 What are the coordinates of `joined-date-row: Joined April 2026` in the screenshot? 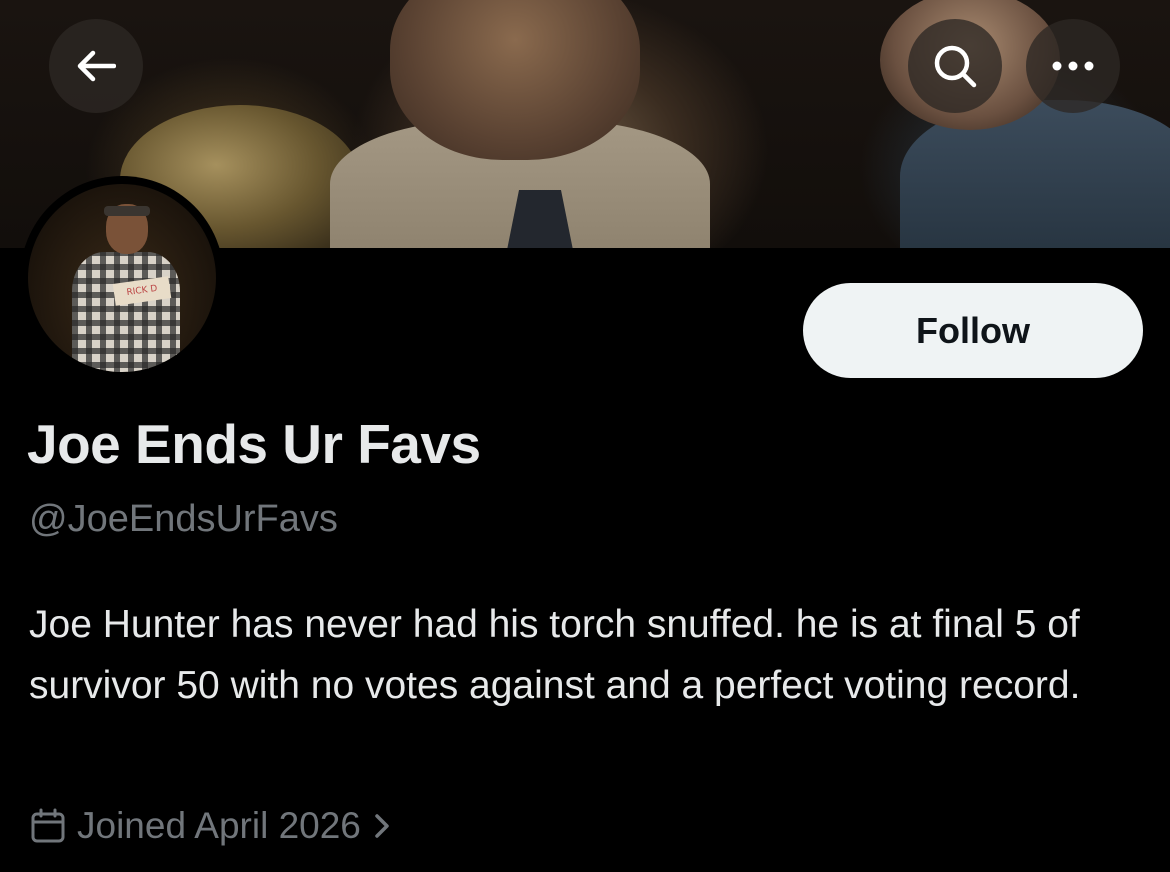 It's located at (211, 826).